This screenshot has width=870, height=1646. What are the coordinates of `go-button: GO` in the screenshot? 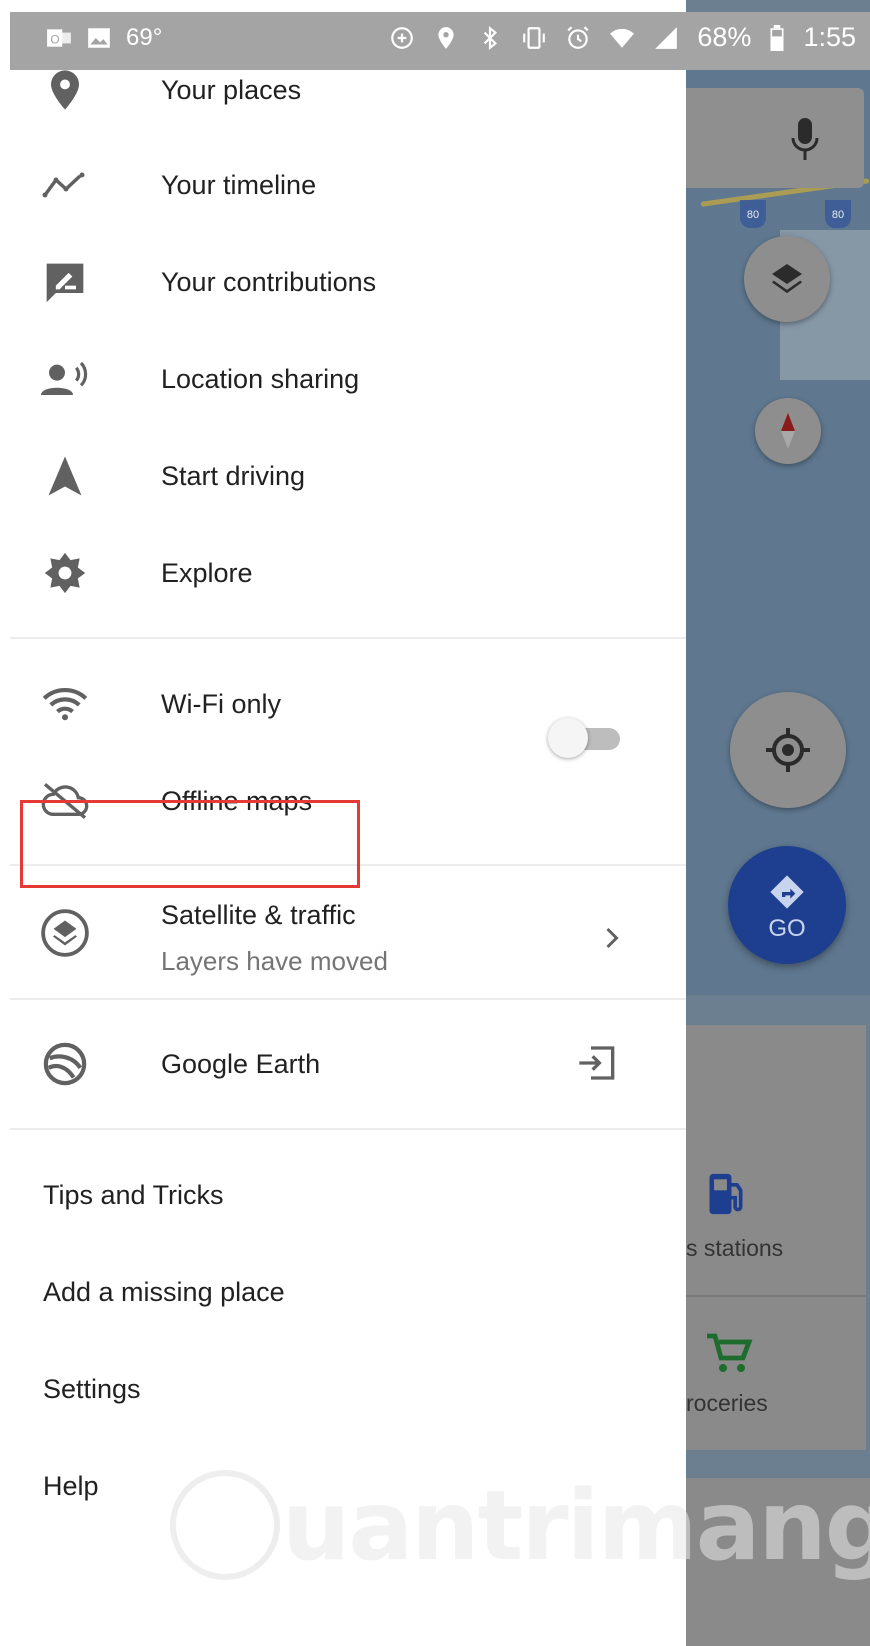 It's located at (787, 905).